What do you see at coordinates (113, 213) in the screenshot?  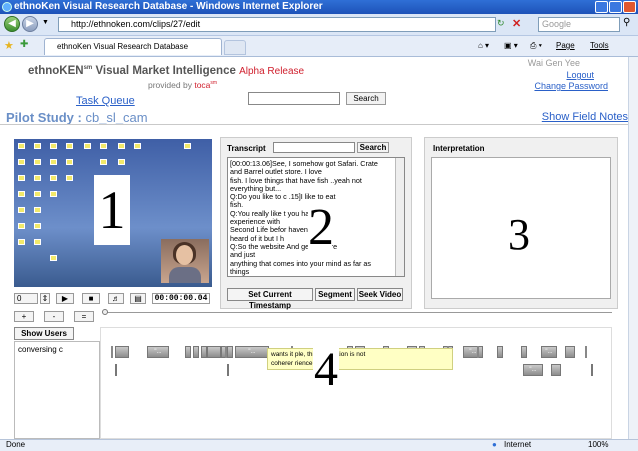 I see `video-player: 1` at bounding box center [113, 213].